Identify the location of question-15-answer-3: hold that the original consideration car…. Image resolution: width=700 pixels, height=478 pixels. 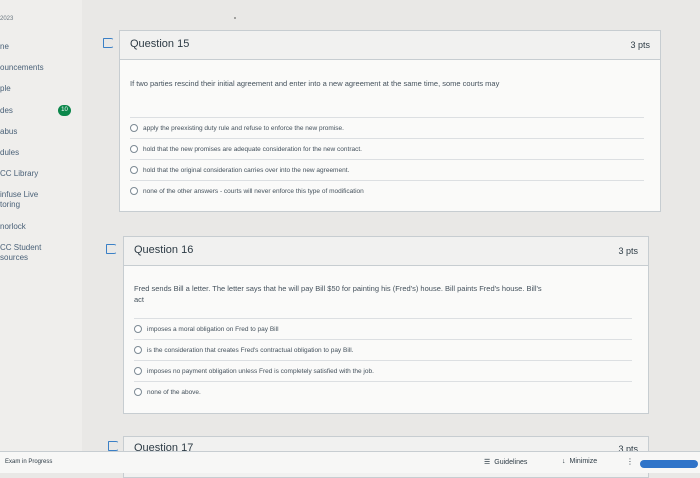
(387, 169).